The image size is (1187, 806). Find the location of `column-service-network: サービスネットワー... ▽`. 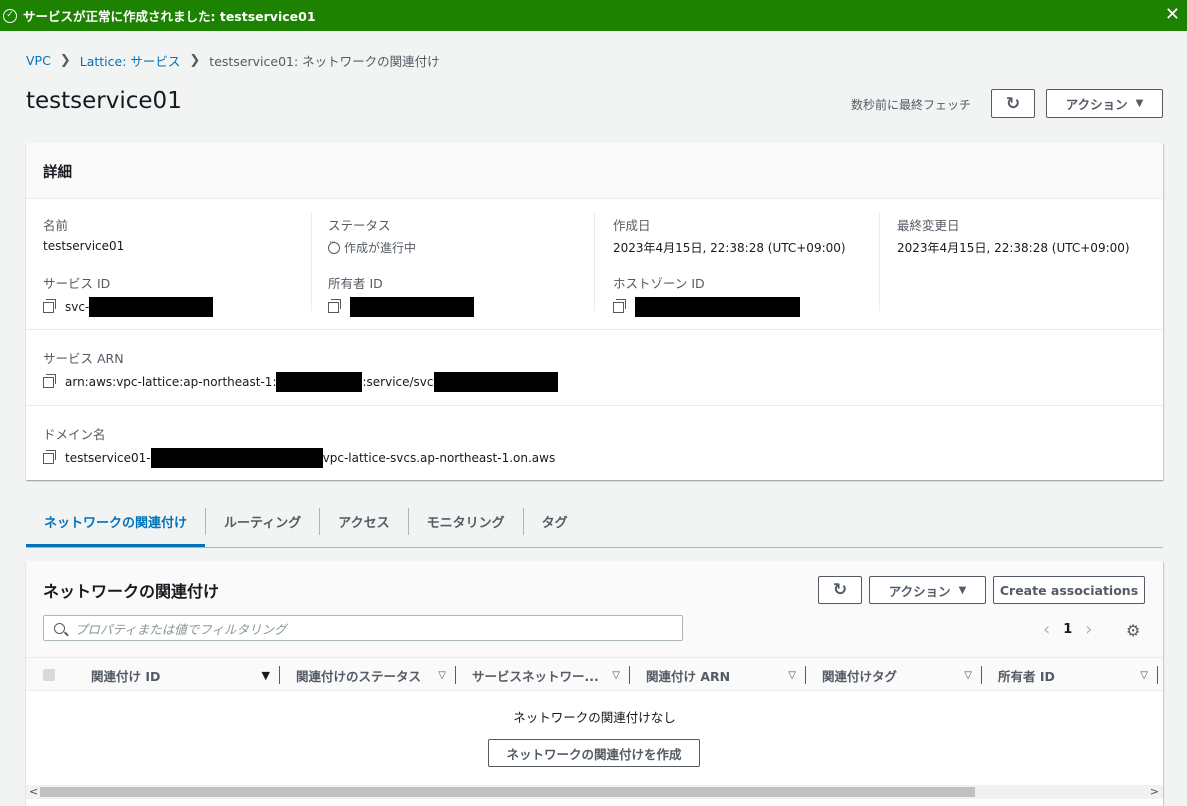

column-service-network: サービスネットワー... ▽ is located at coordinates (543, 675).